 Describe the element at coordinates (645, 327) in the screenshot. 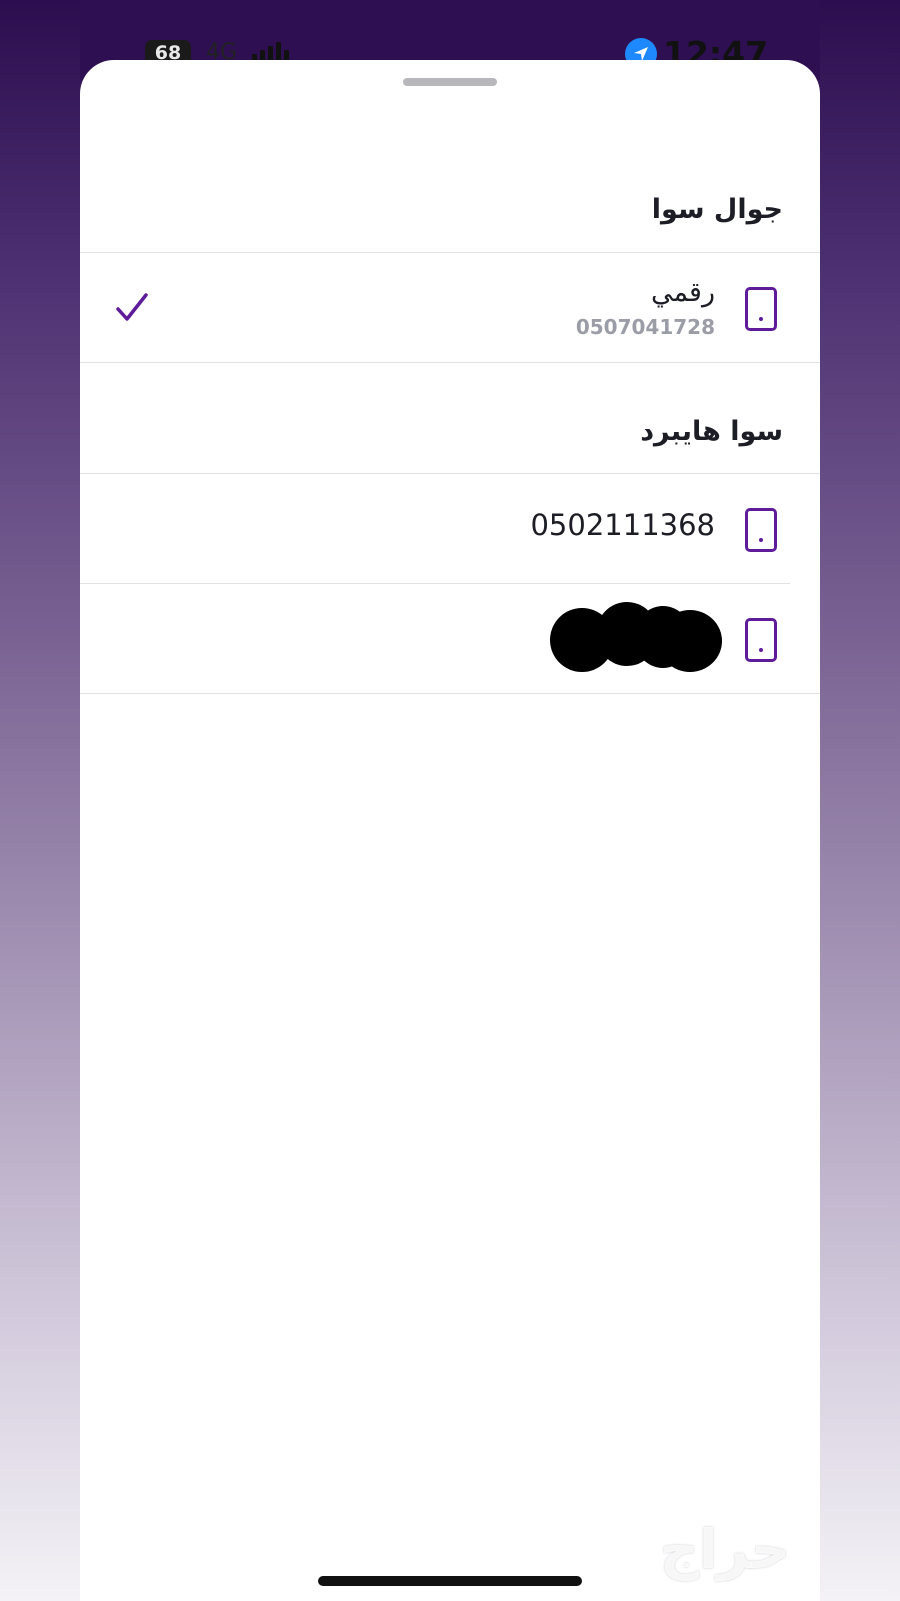

I see `line-row-number: 0507041728` at that location.